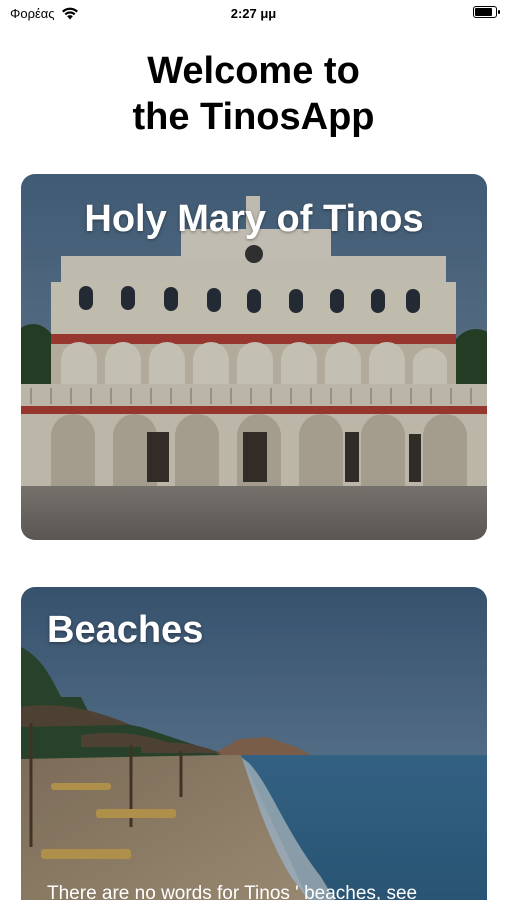  Describe the element at coordinates (254, 219) in the screenshot. I see `card-title-holy-mary: Holy Mary of Tinos` at that location.